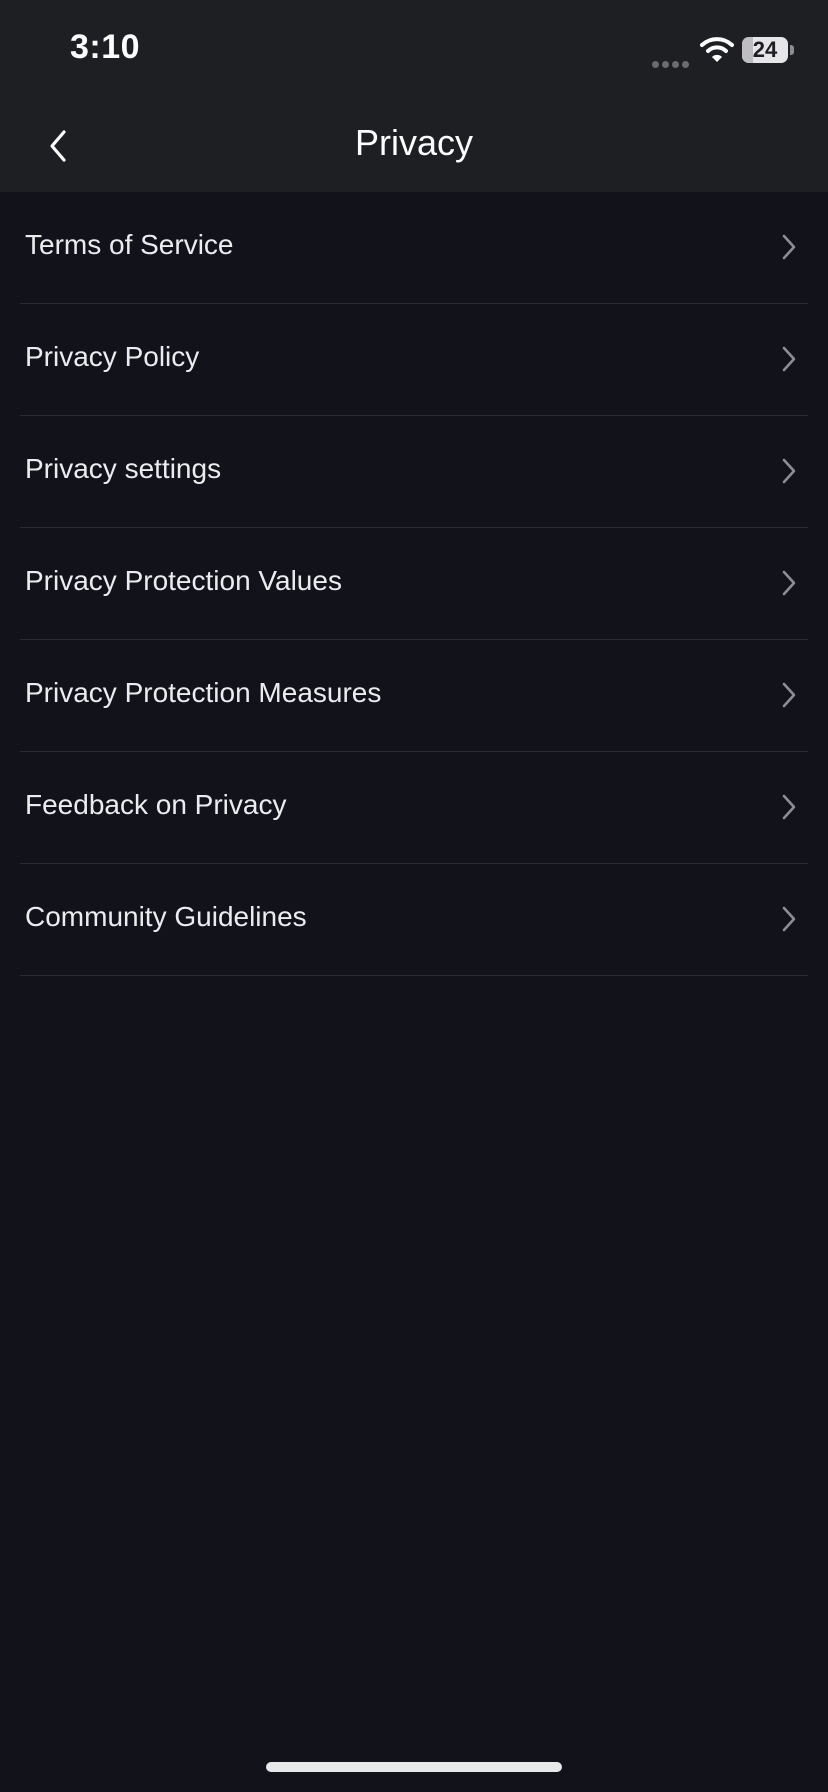  Describe the element at coordinates (203, 692) in the screenshot. I see `menu-item-label: Privacy Protection Measures` at that location.